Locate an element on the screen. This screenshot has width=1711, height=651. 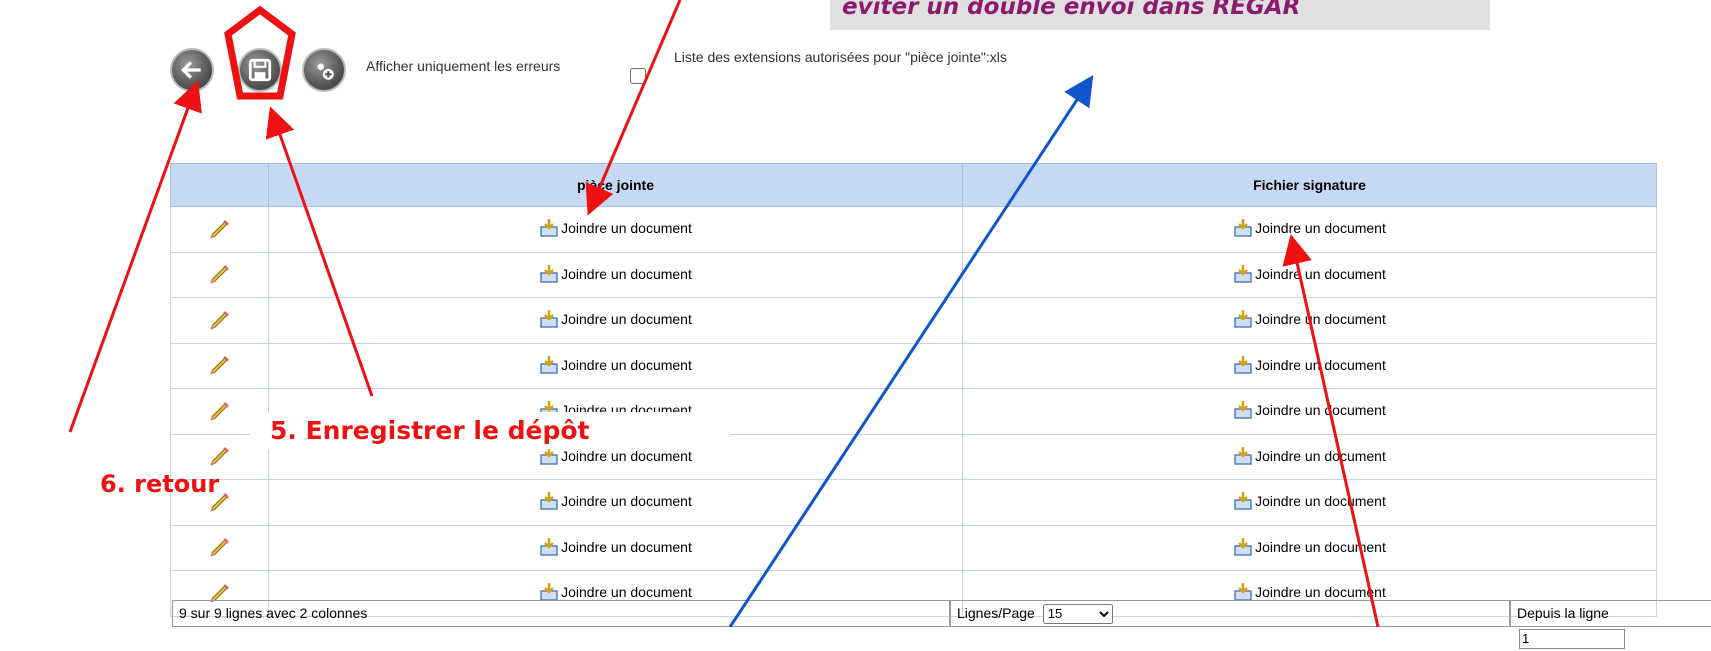
piece-jointe-arrow is located at coordinates (633, 108).